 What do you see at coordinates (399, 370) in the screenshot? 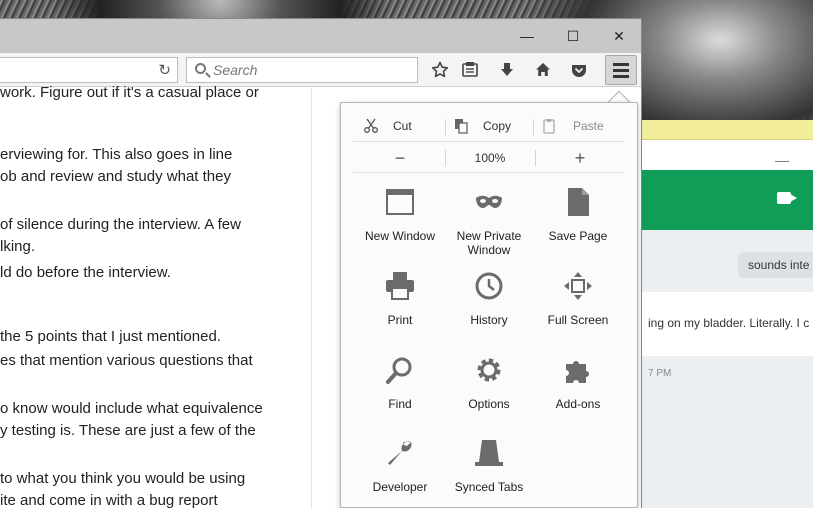
I see `magnifier-icon` at bounding box center [399, 370].